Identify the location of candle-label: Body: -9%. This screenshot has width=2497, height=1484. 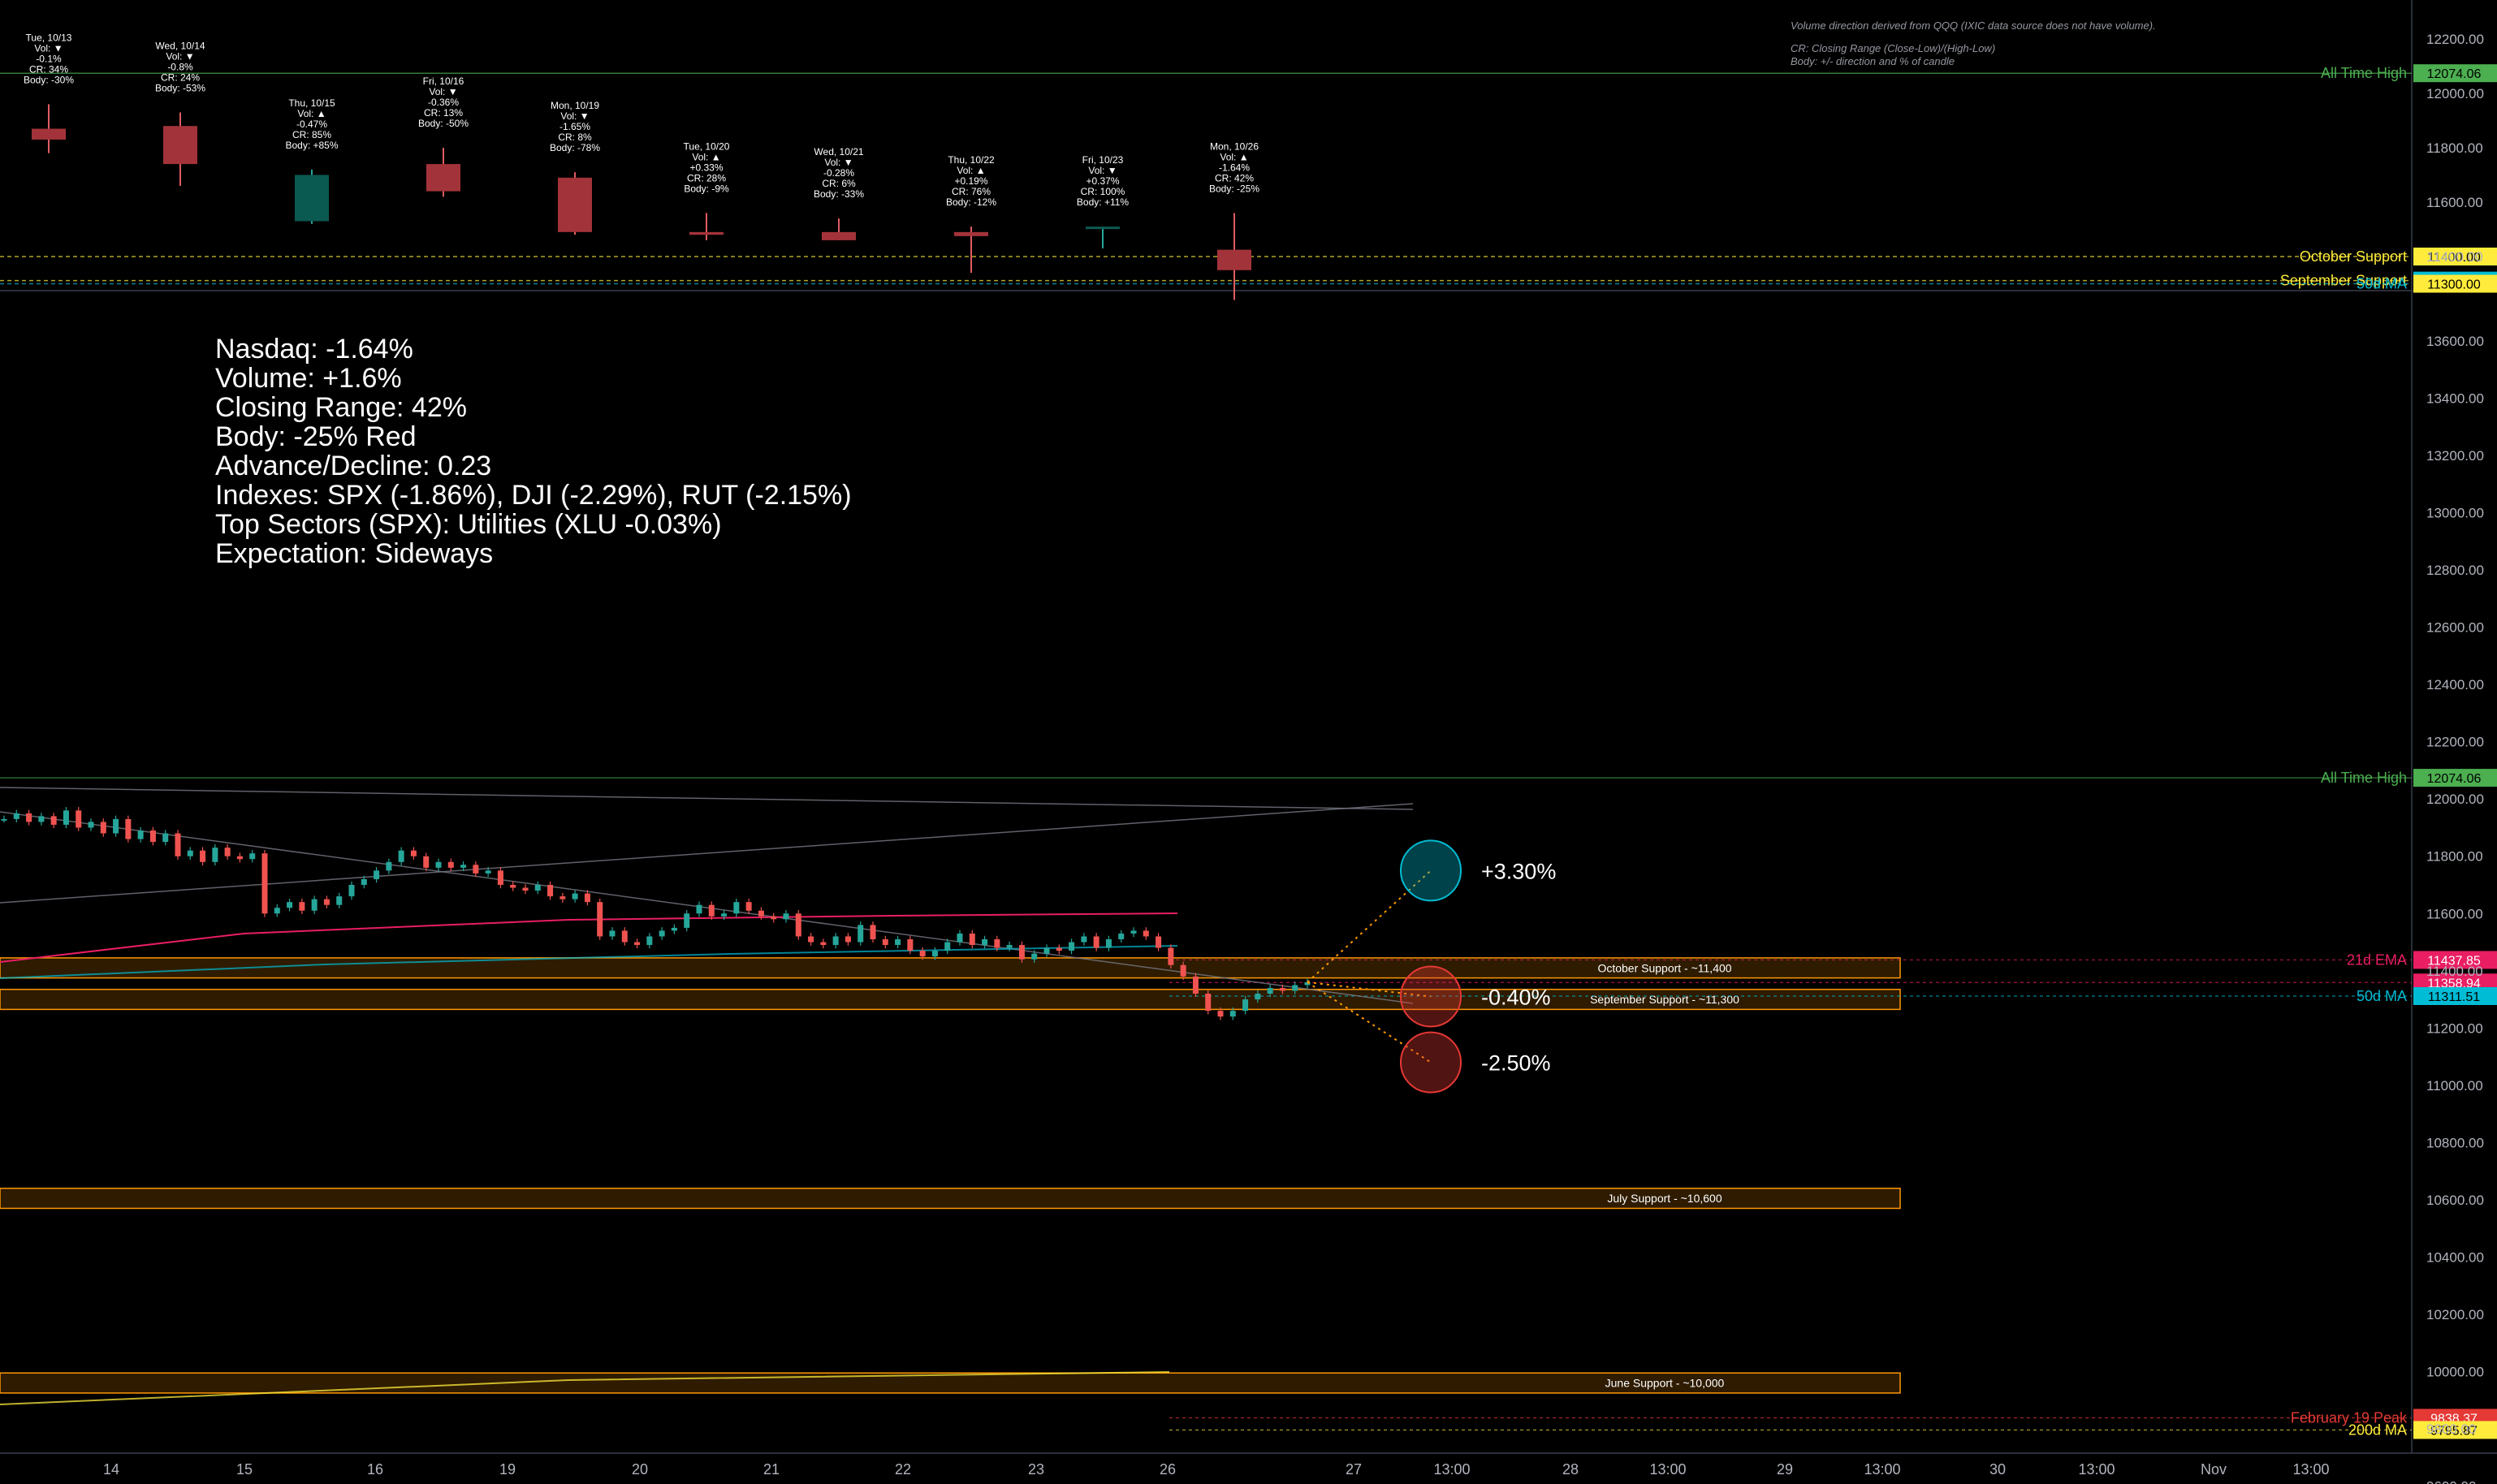
(706, 188).